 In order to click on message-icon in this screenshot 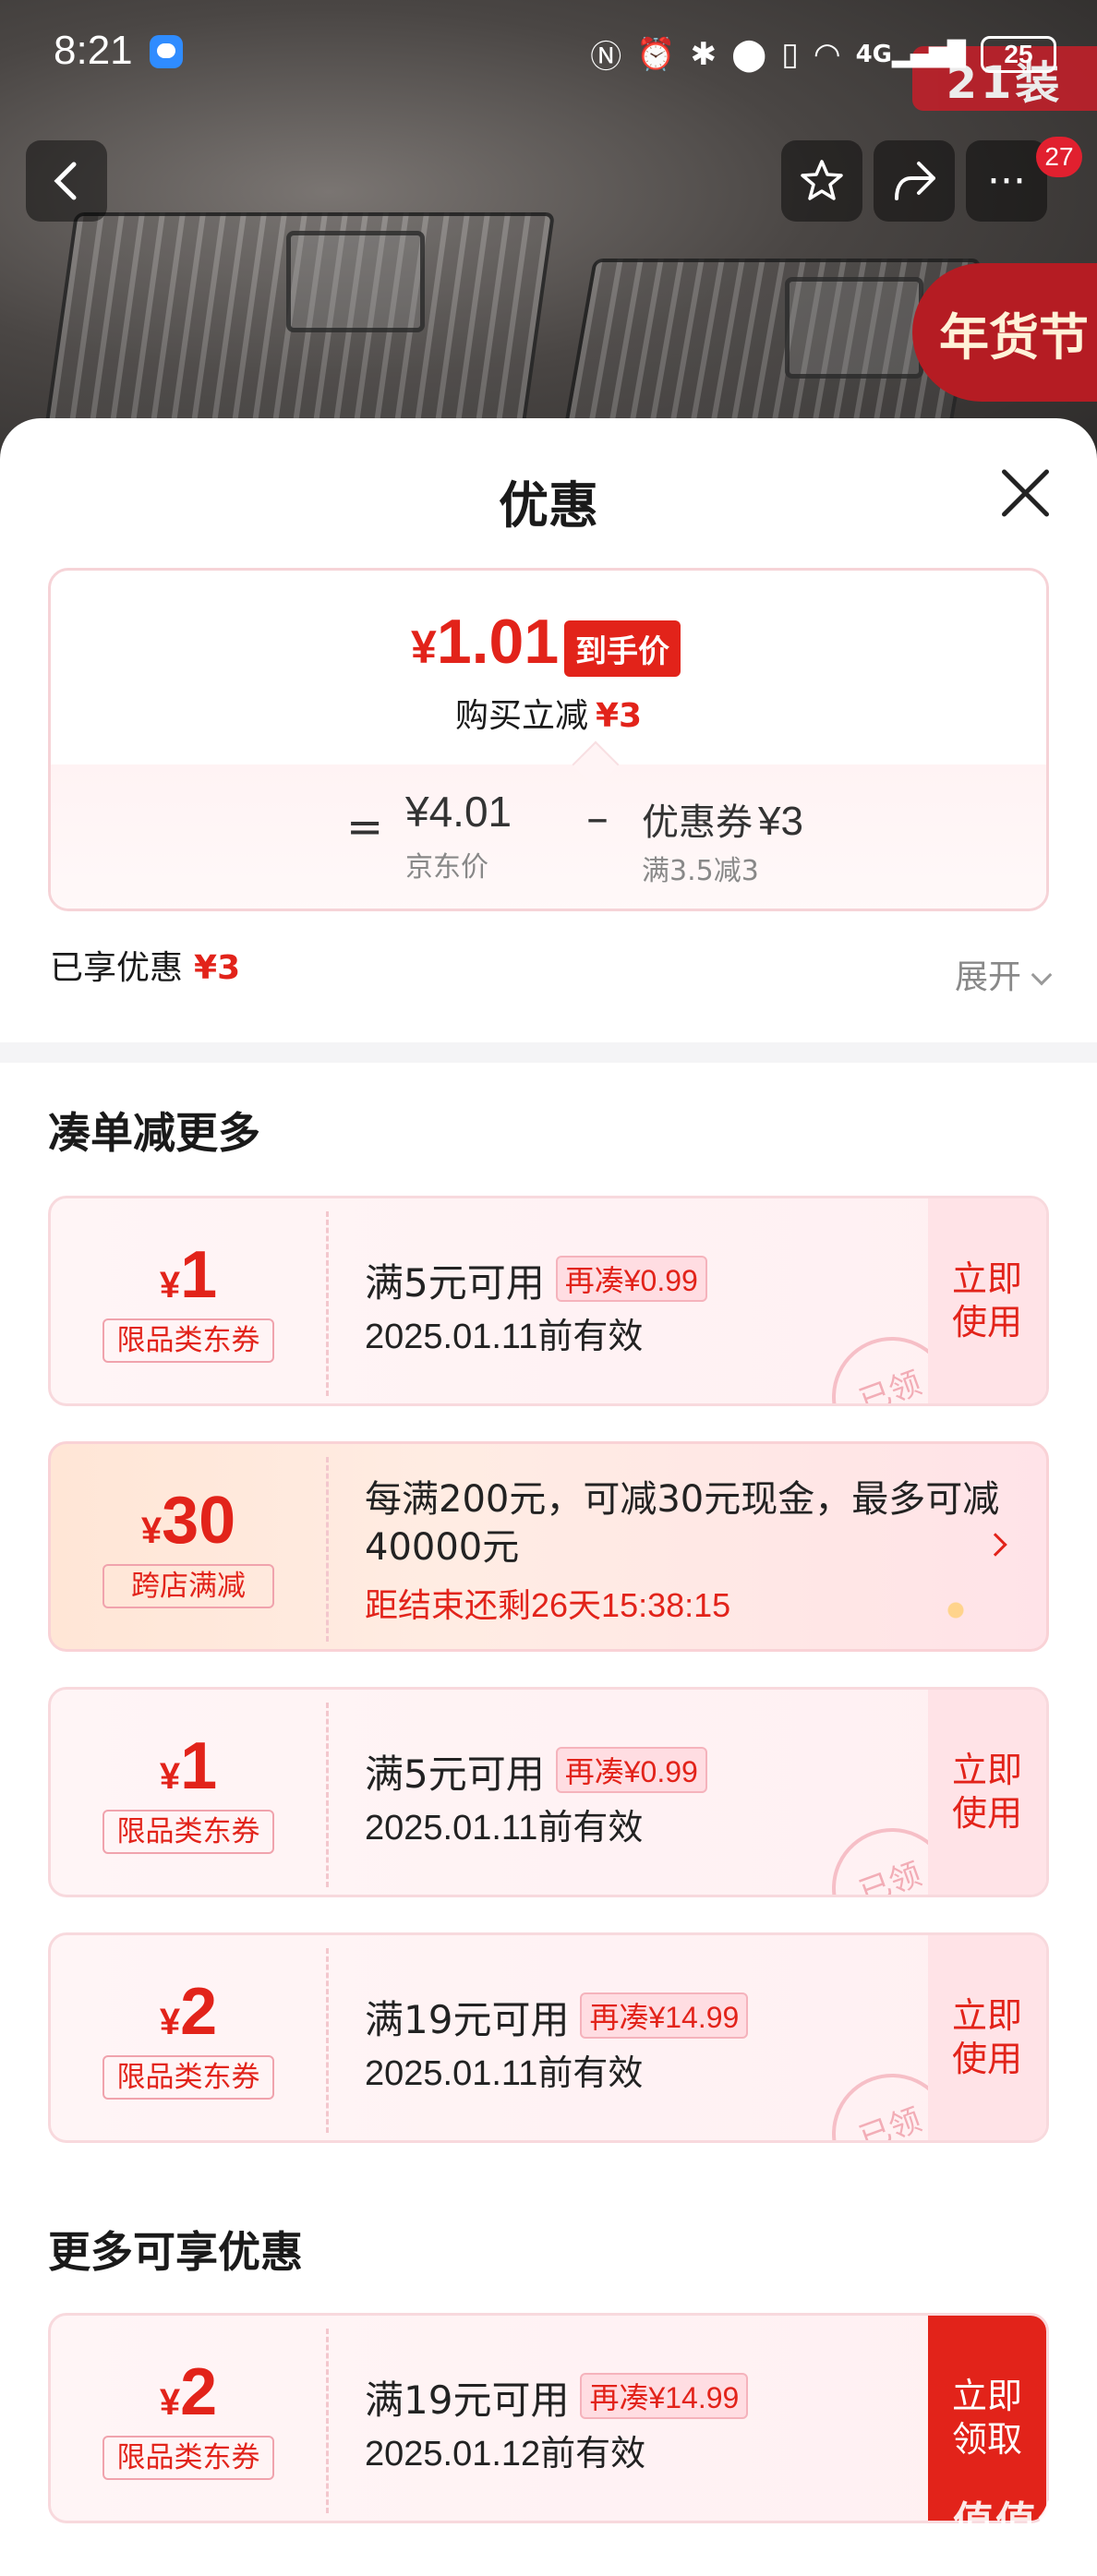, I will do `click(166, 51)`.